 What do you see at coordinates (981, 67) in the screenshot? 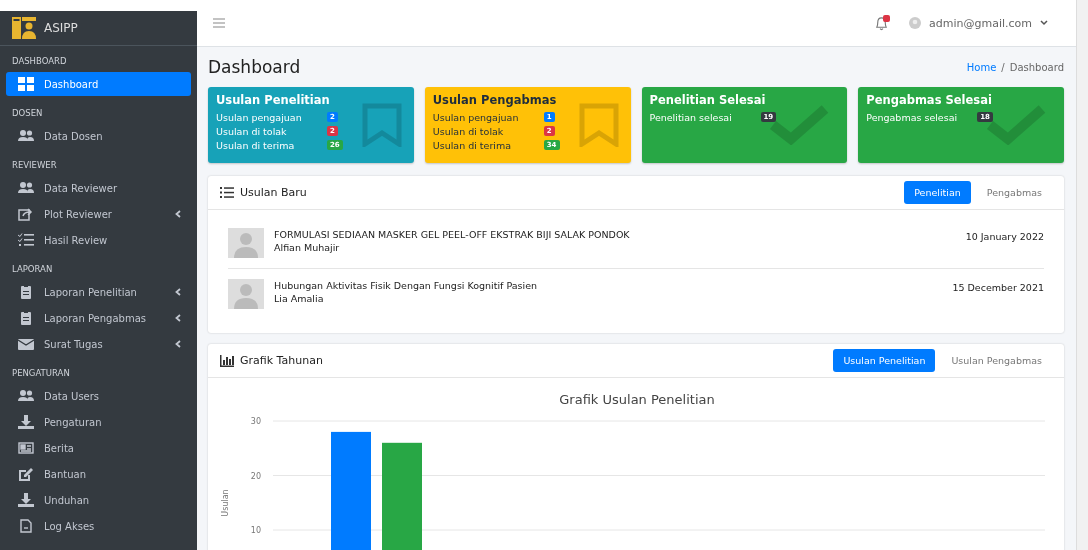
I see `breadcrumb-link: Home` at bounding box center [981, 67].